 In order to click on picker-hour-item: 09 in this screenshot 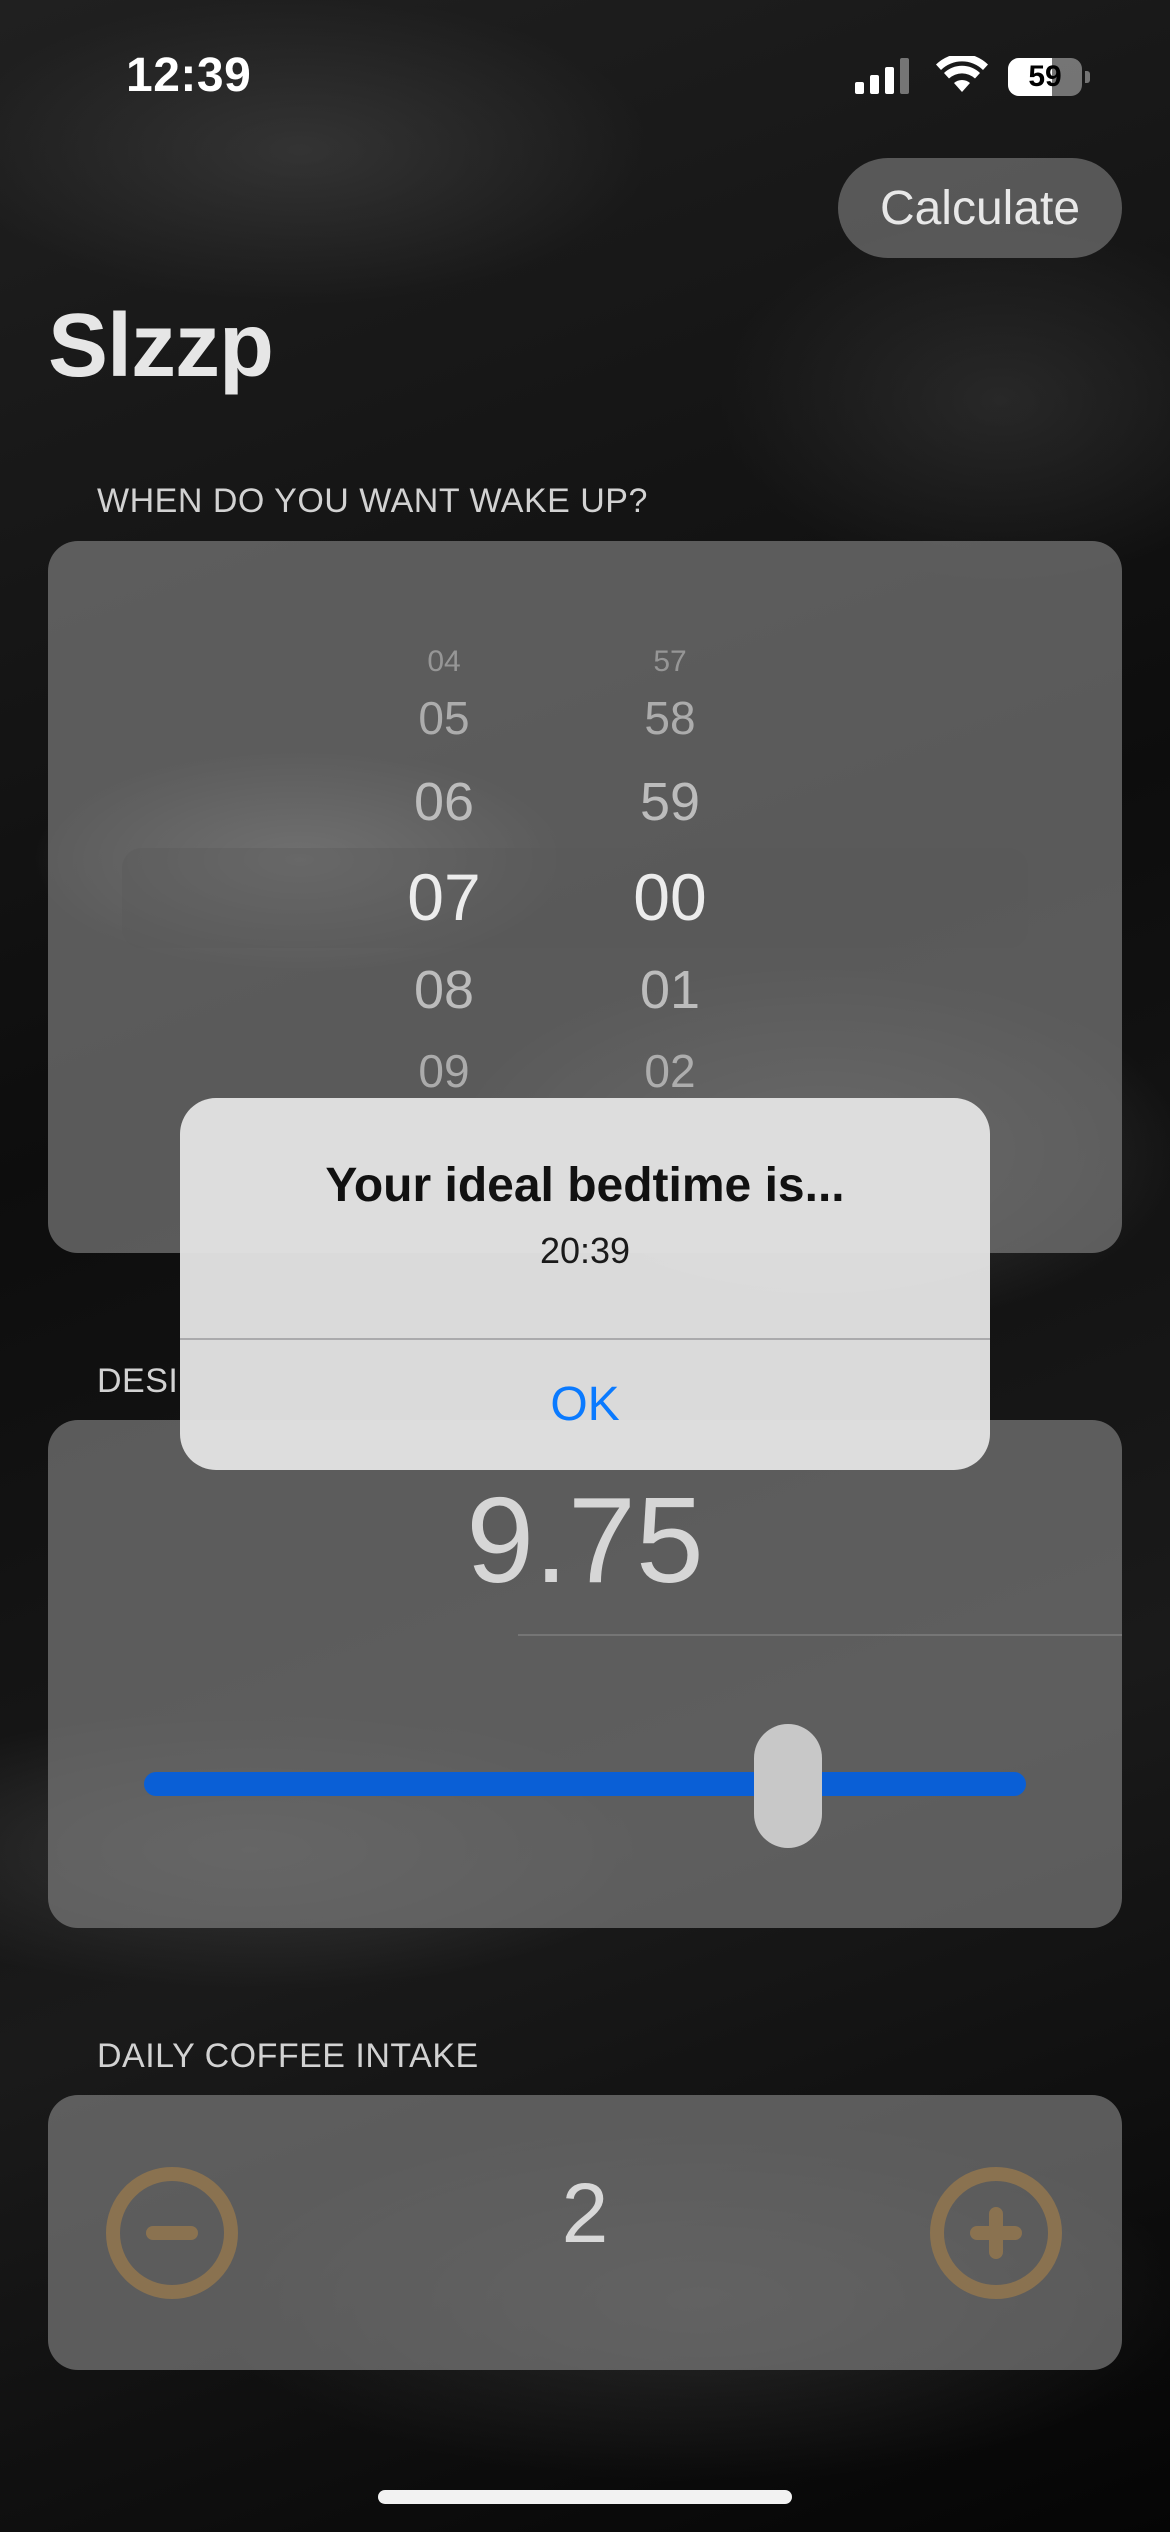, I will do `click(444, 1071)`.